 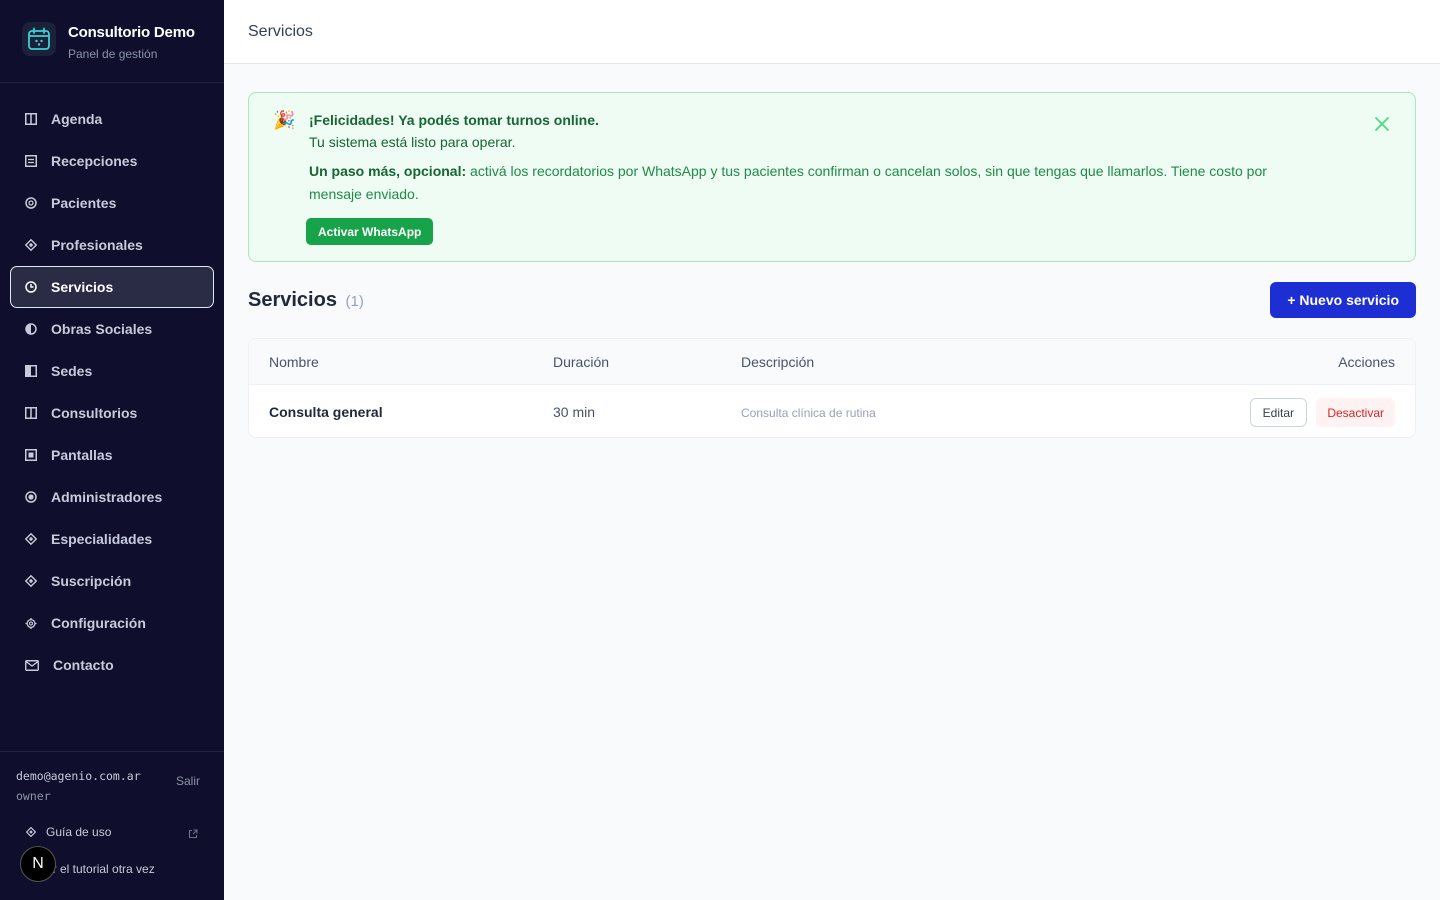 I want to click on section-count: (1), so click(x=354, y=301).